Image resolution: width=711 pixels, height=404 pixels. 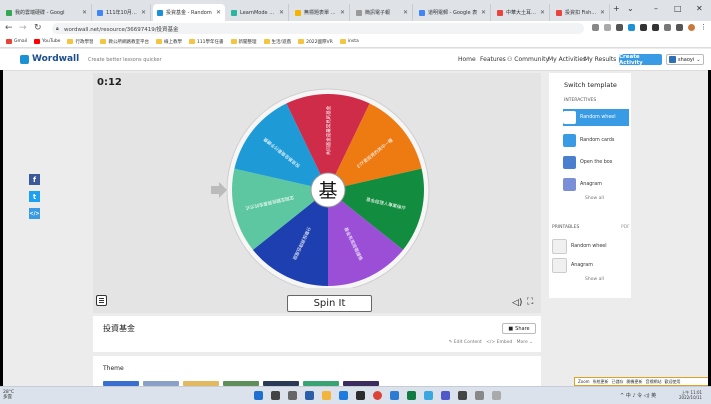 I want to click on maximize-icon: □, so click(x=678, y=8).